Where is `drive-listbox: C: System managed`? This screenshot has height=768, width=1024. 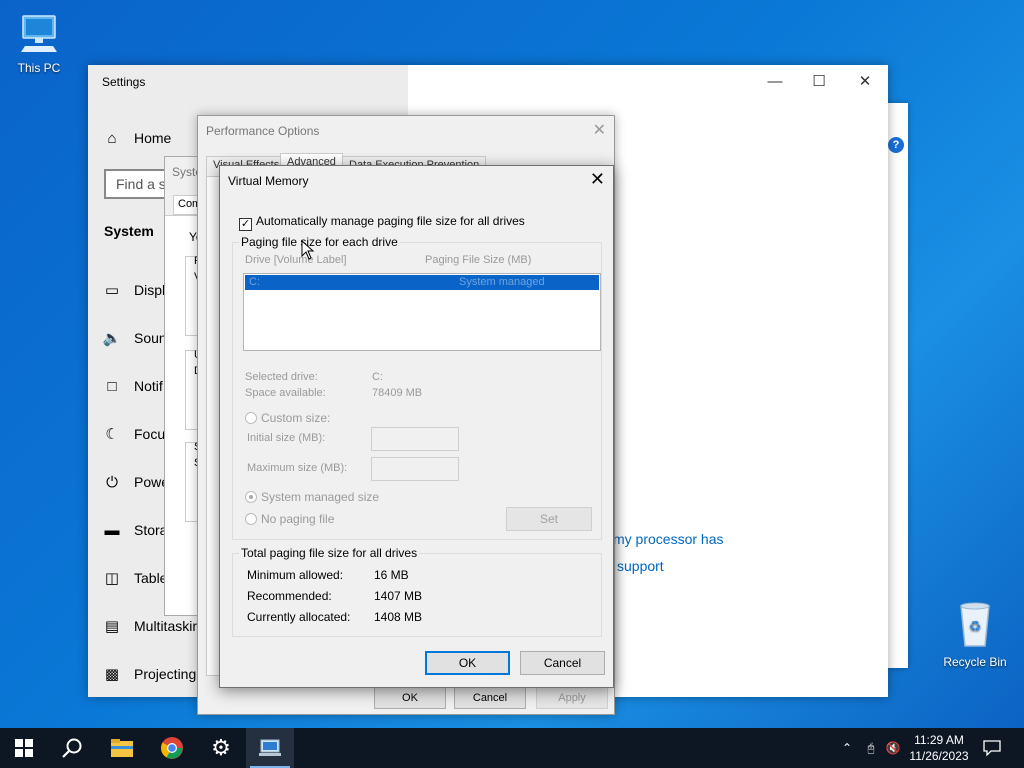
drive-listbox: C: System managed is located at coordinates (422, 312).